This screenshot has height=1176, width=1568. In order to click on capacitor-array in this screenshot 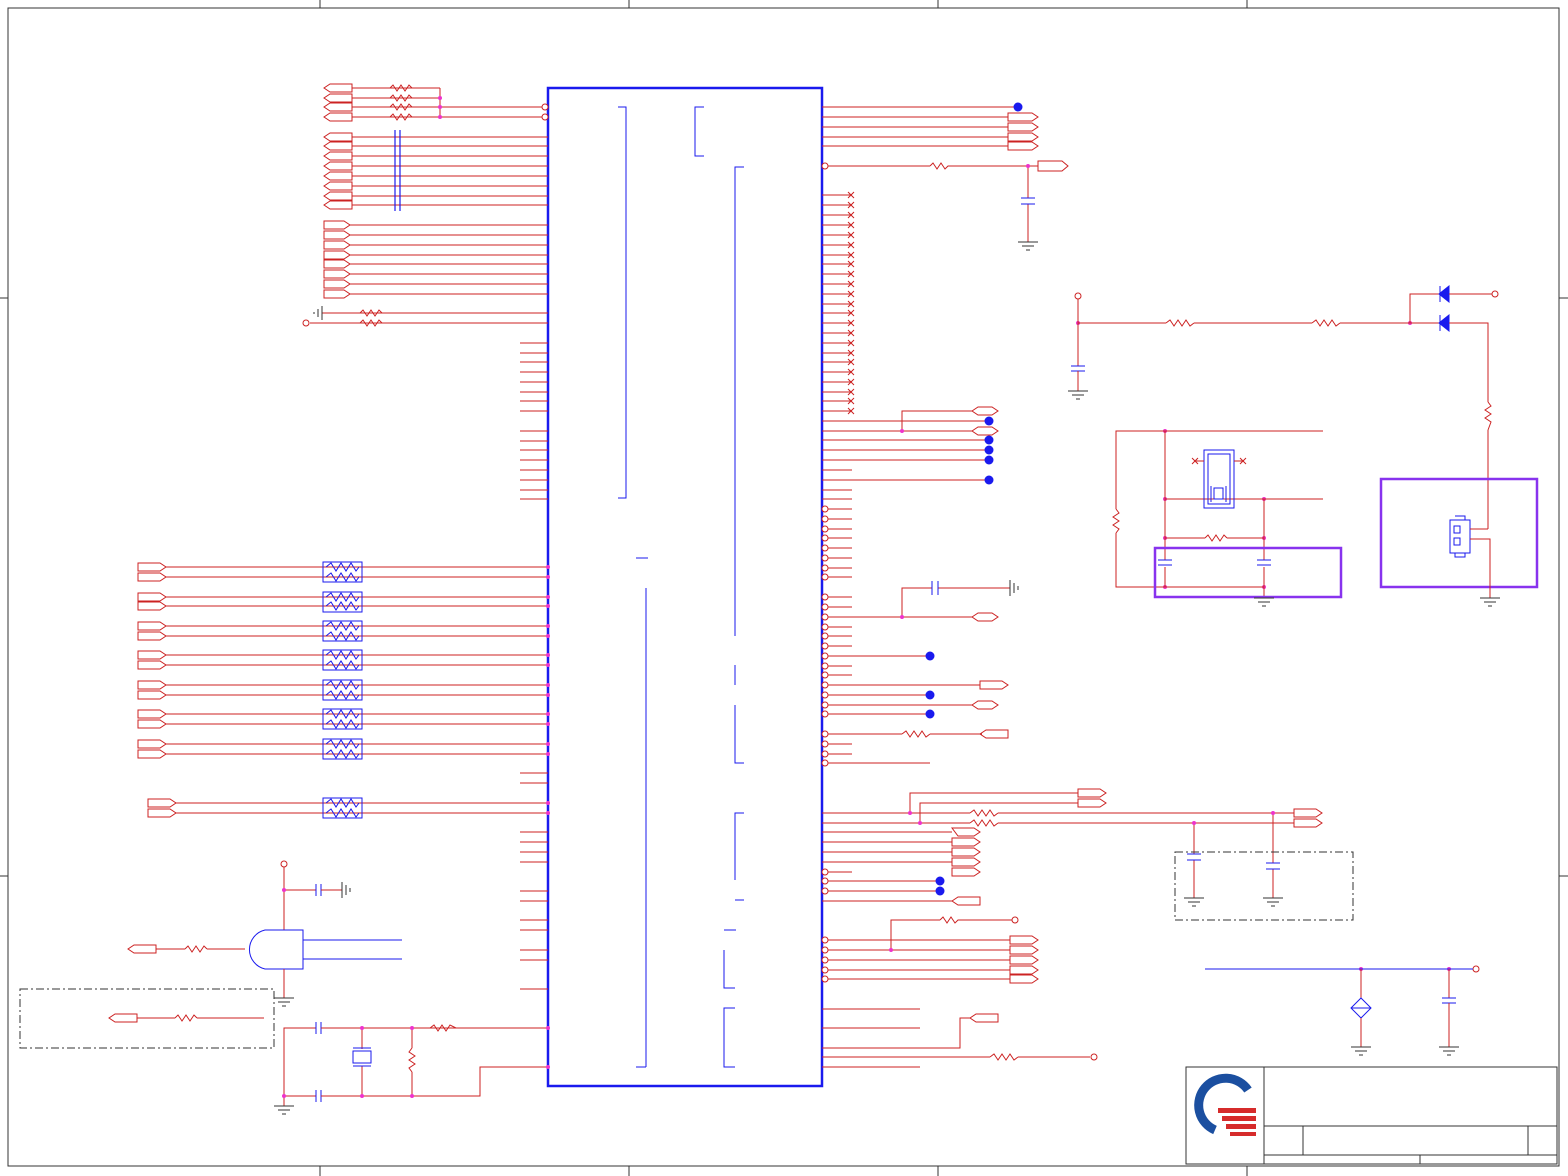, I will do `click(397, 170)`.